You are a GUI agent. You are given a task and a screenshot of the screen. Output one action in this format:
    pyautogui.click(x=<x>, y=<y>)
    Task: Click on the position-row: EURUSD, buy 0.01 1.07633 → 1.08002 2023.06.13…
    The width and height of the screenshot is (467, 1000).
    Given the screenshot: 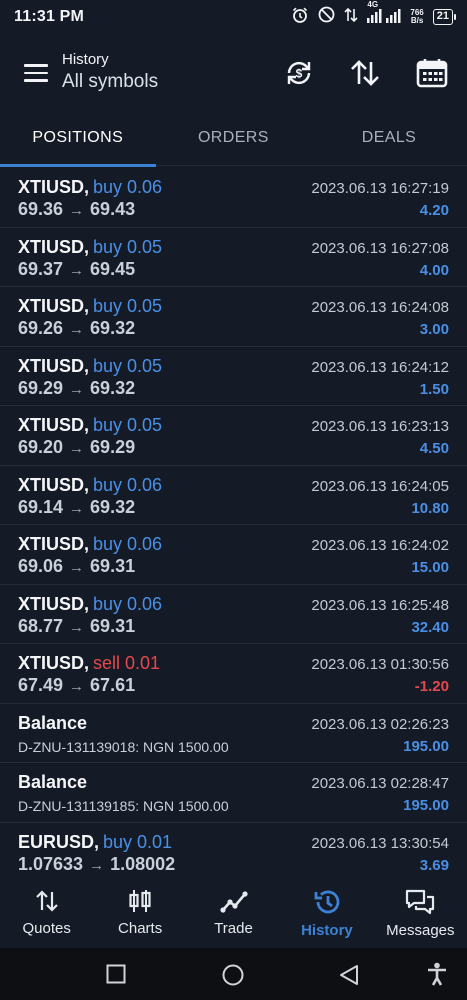 What is the action you would take?
    pyautogui.click(x=233, y=852)
    